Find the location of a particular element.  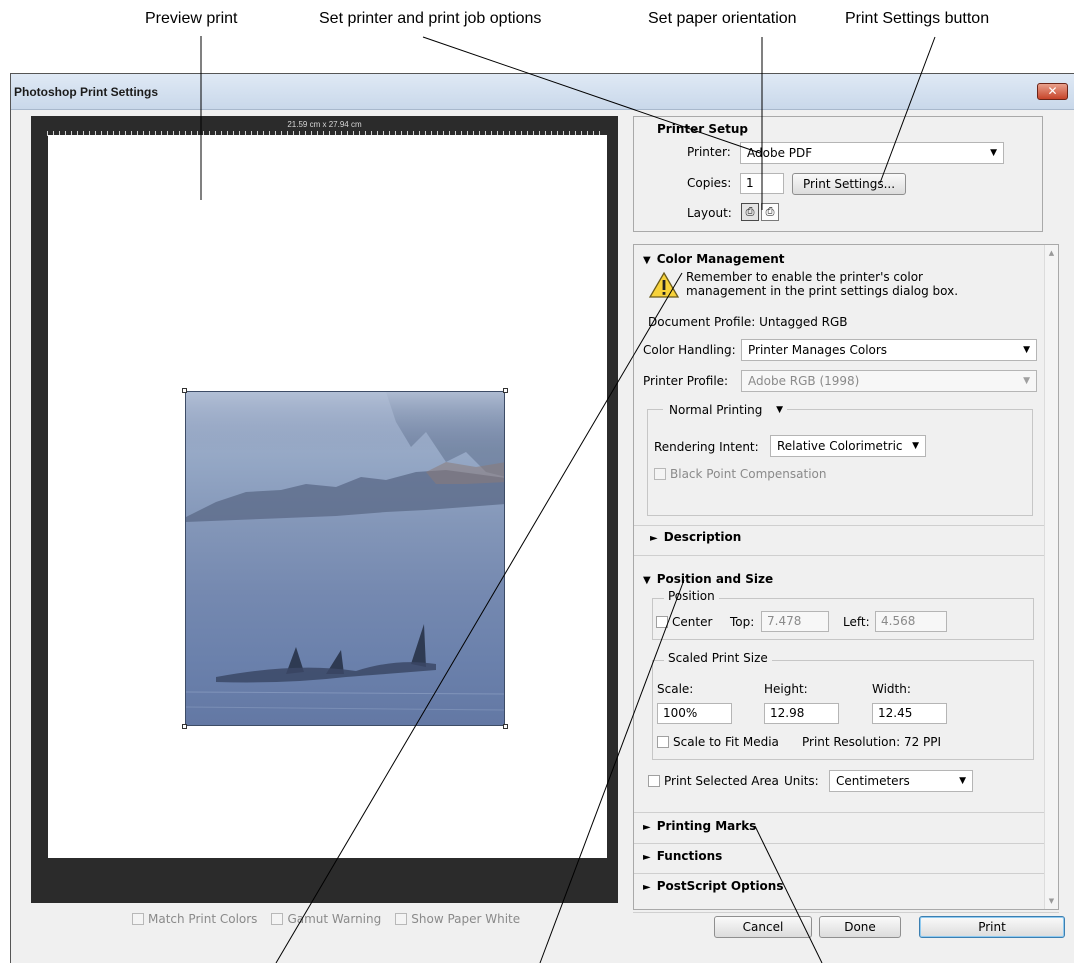

match-print-colors-checkbox: Match Print Colors is located at coordinates (194, 919).